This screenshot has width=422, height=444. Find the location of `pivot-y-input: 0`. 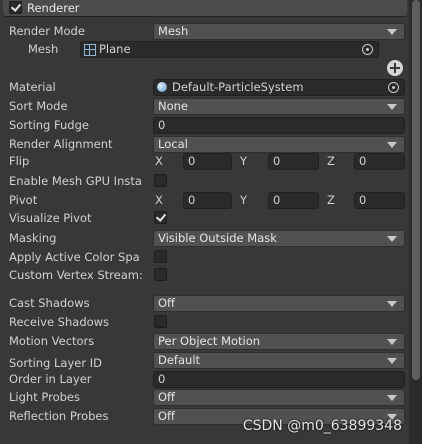

pivot-y-input: 0 is located at coordinates (293, 200).